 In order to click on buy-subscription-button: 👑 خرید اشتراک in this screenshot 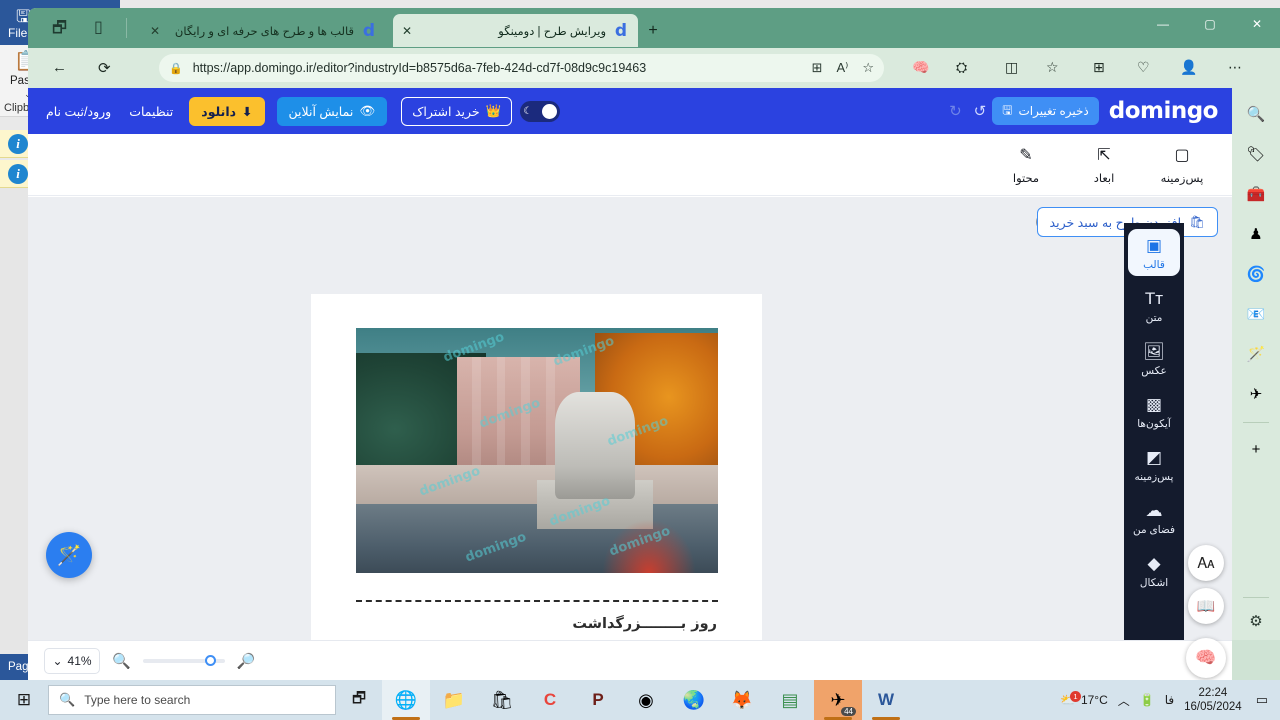, I will do `click(457, 111)`.